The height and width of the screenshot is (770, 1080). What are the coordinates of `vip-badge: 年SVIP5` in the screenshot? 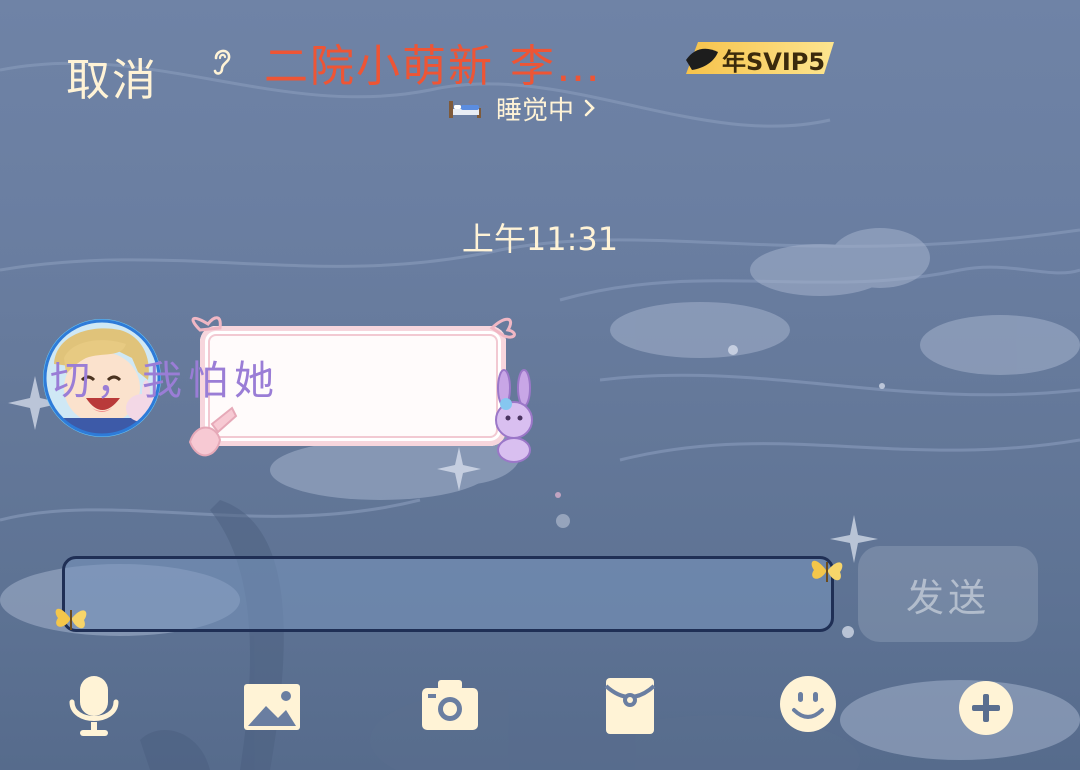 It's located at (760, 58).